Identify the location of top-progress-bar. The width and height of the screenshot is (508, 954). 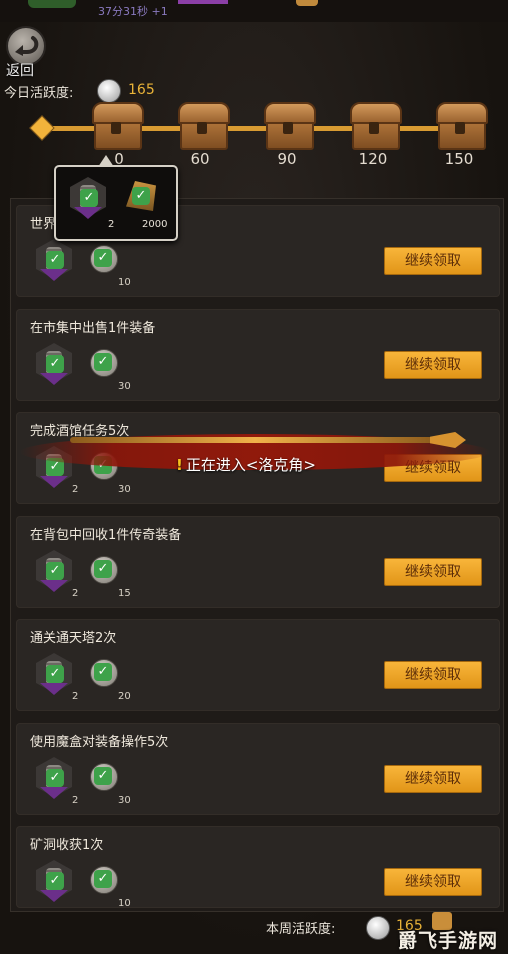
(203, 2).